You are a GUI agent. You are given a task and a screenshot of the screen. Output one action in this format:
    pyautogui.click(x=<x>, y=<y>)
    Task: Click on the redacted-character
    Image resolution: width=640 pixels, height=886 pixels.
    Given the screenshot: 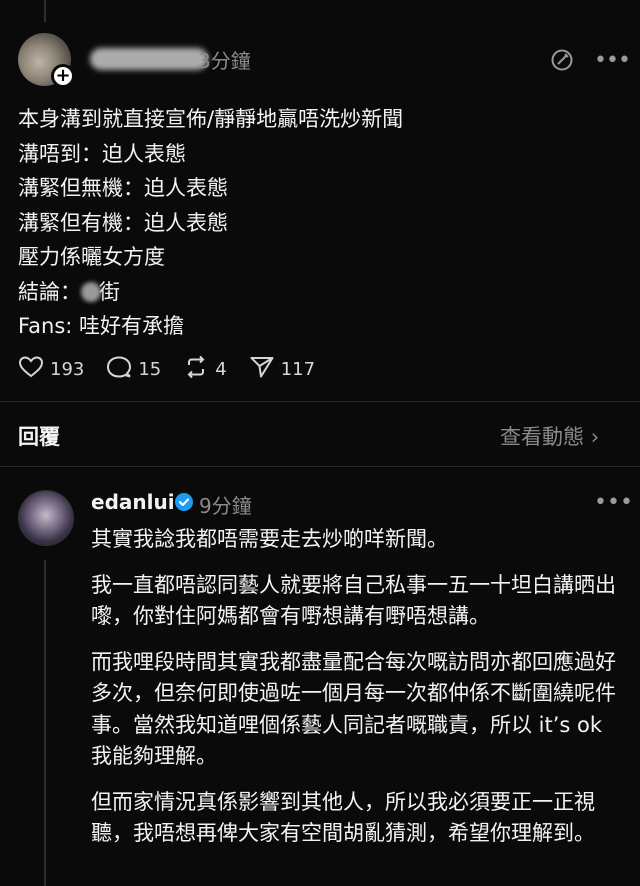 What is the action you would take?
    pyautogui.click(x=91, y=291)
    